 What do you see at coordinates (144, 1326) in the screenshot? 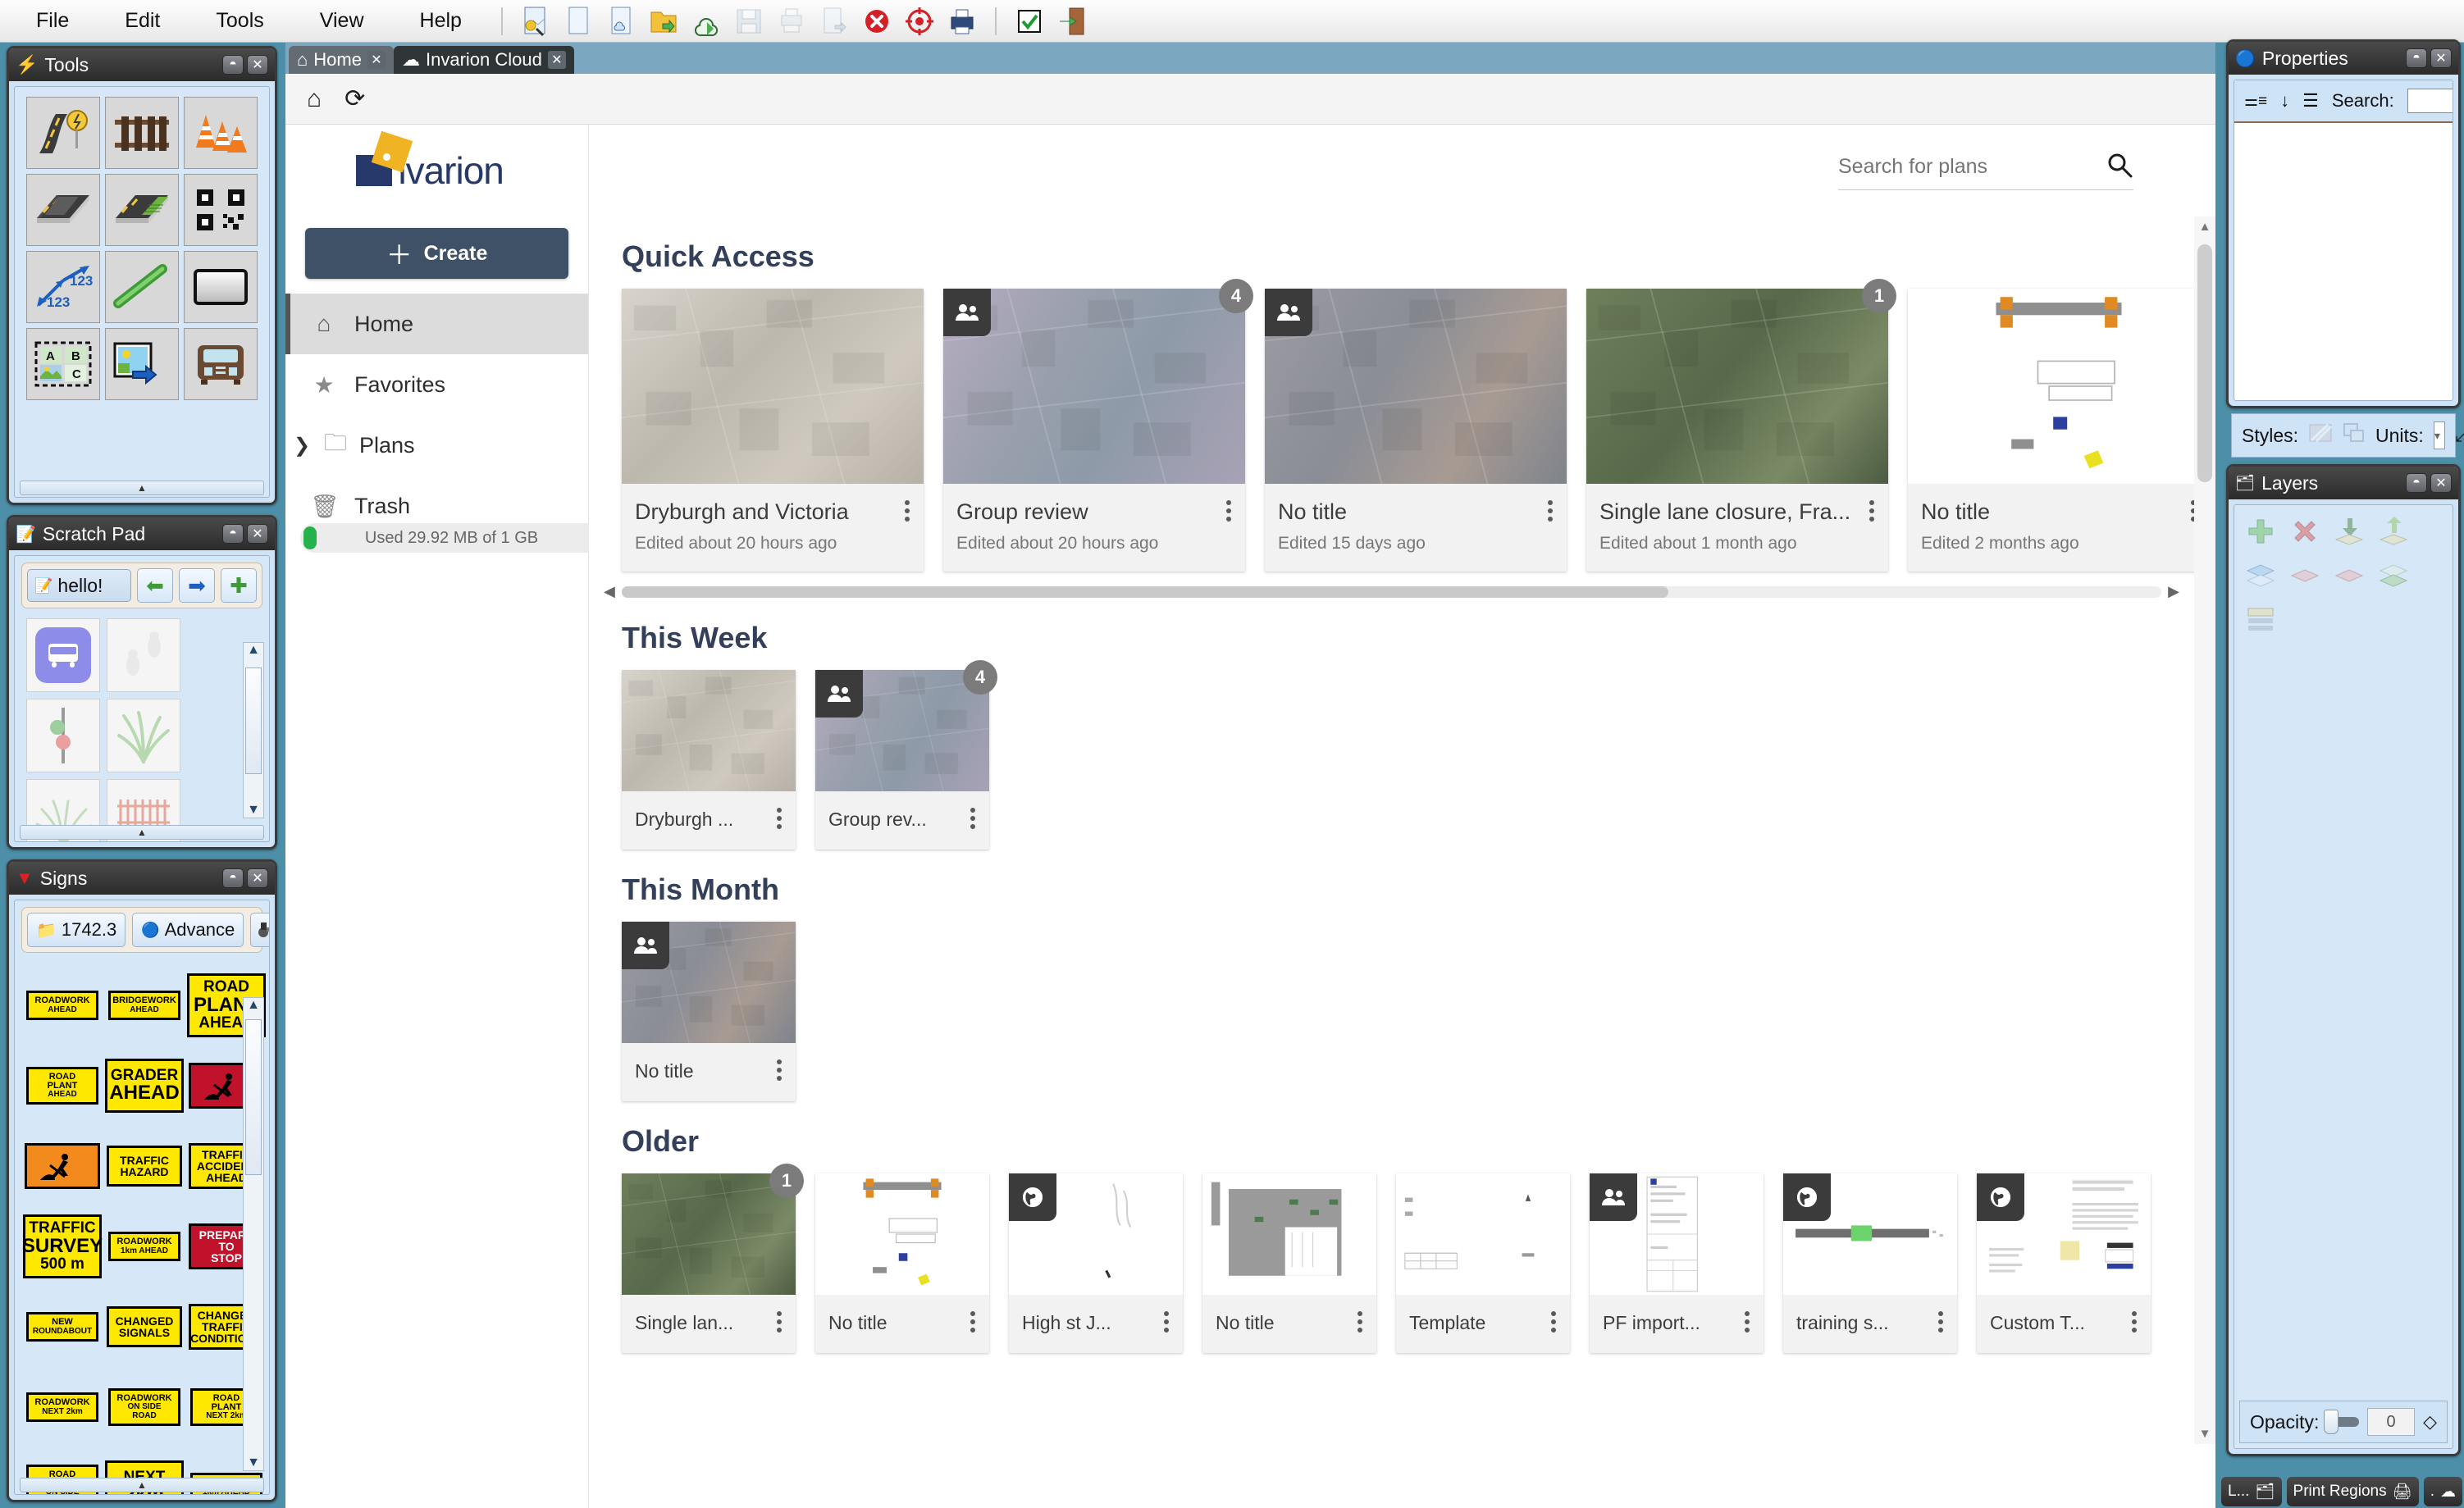
I see `sign-item: CHANGED SIGNALS` at bounding box center [144, 1326].